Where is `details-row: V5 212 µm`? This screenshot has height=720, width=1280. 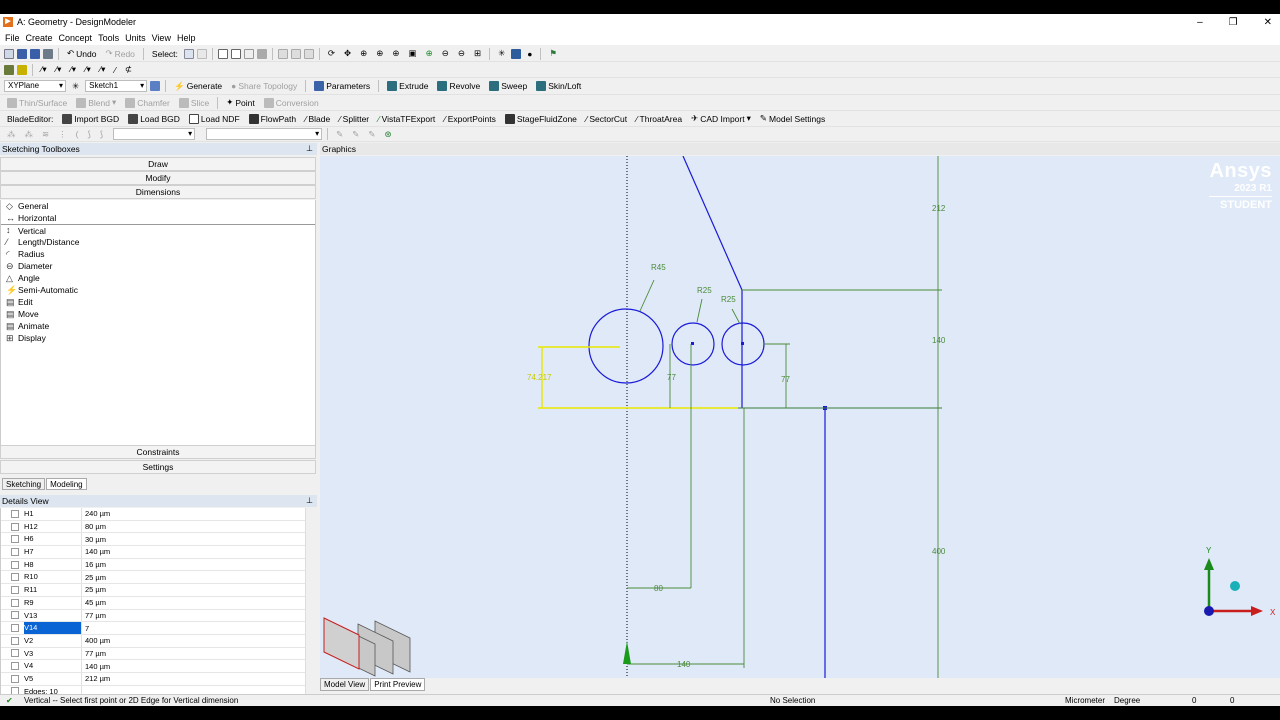 details-row: V5 212 µm is located at coordinates (153, 679).